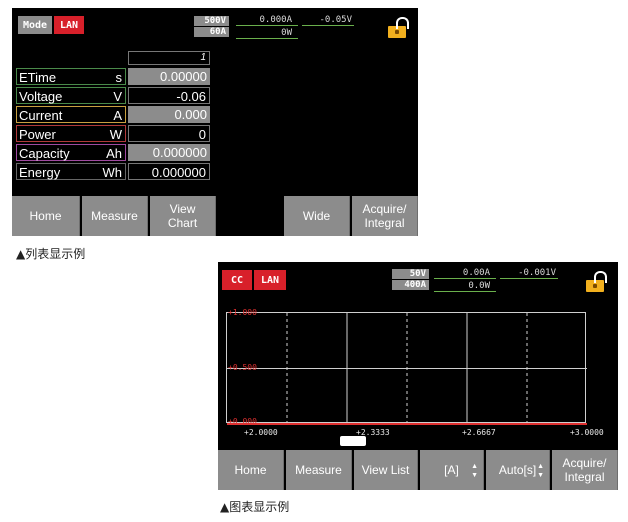 This screenshot has width=628, height=522. What do you see at coordinates (35, 25) in the screenshot?
I see `mode-badge: Mode` at bounding box center [35, 25].